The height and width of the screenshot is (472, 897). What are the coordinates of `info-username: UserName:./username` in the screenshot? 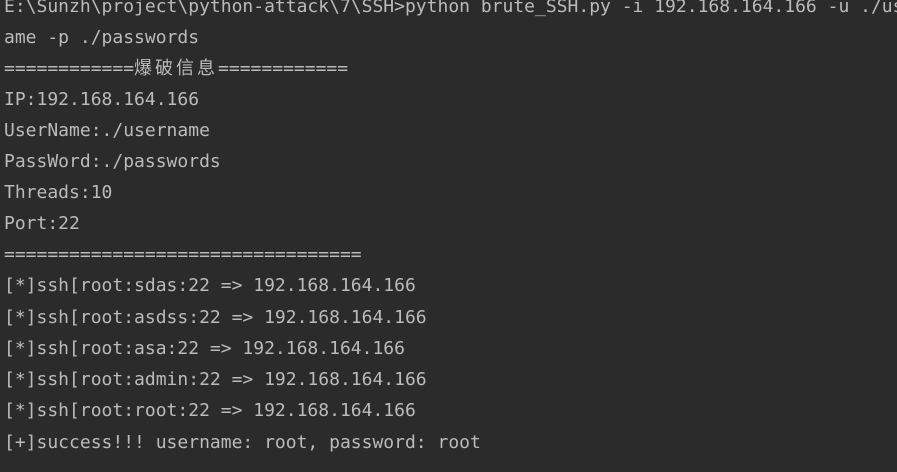 It's located at (107, 130).